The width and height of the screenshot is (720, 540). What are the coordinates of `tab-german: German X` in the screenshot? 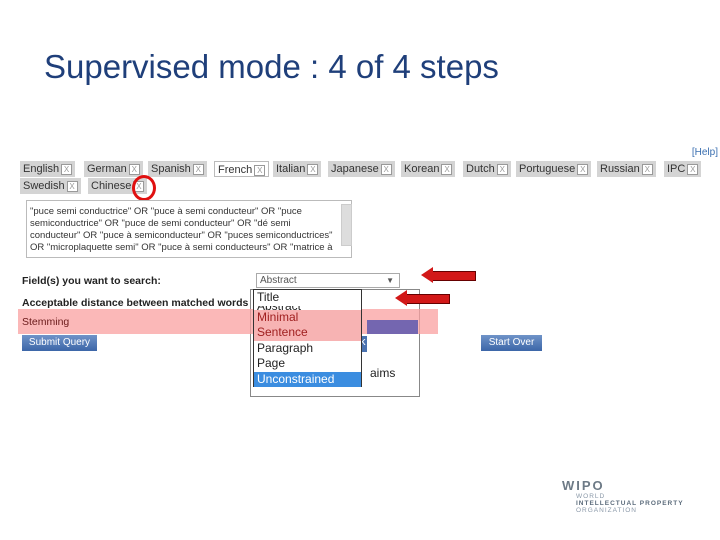 It's located at (113, 169).